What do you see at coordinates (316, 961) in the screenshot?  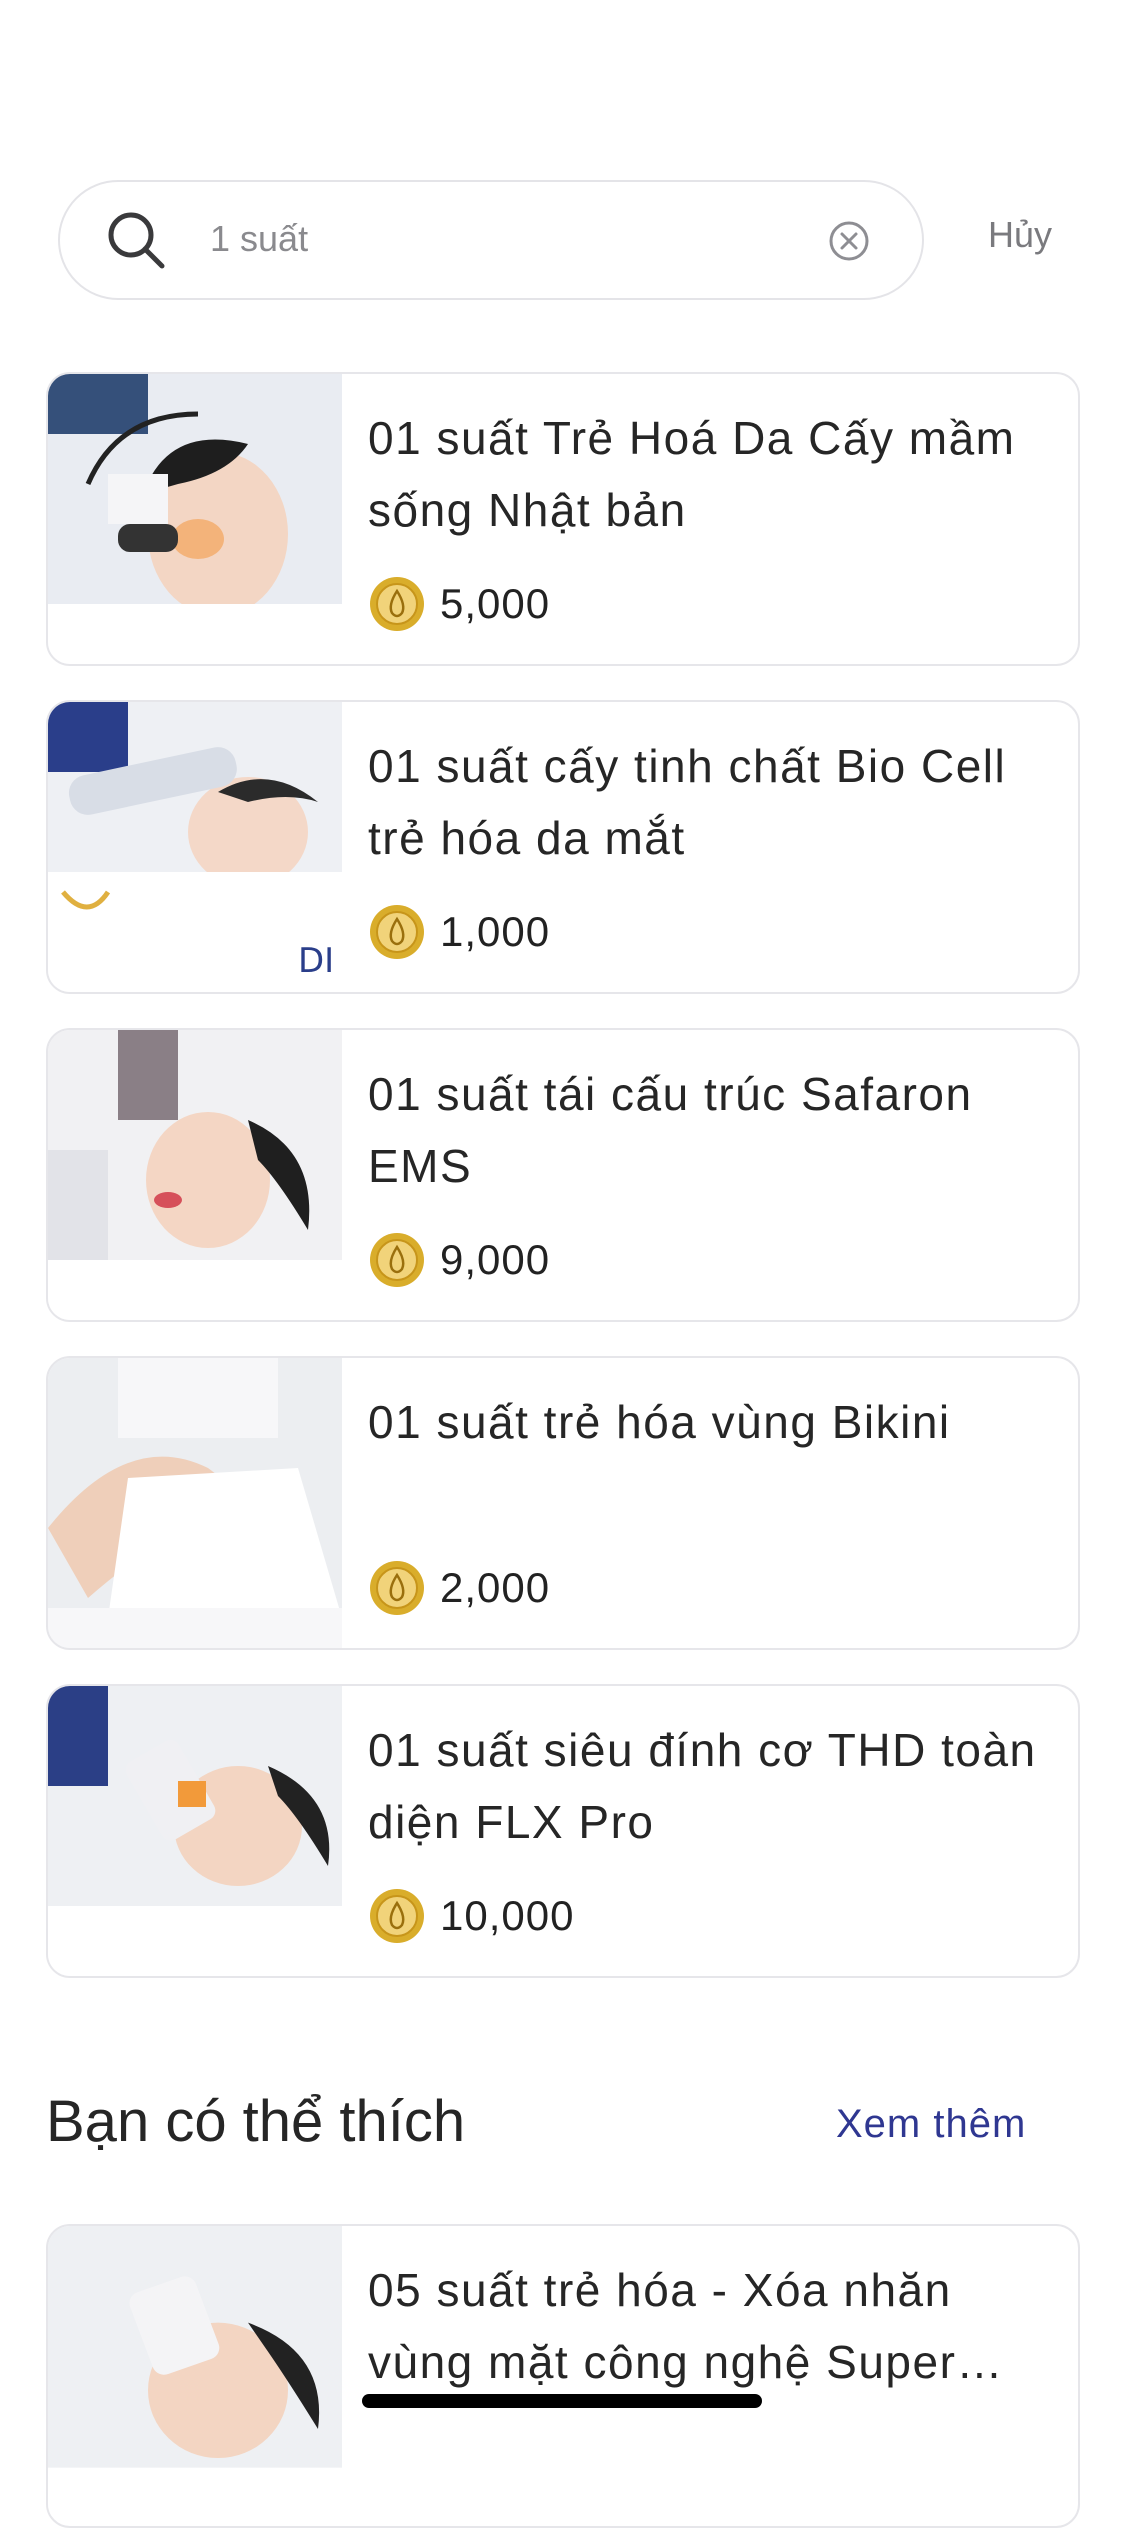 I see `svg-text: DI` at bounding box center [316, 961].